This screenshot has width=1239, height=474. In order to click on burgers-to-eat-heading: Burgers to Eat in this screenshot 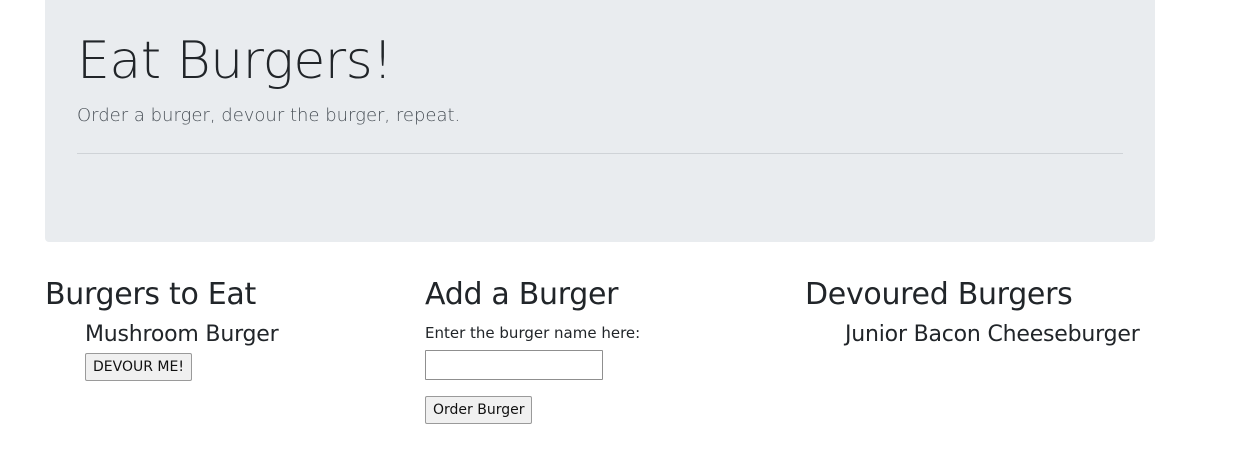, I will do `click(150, 294)`.